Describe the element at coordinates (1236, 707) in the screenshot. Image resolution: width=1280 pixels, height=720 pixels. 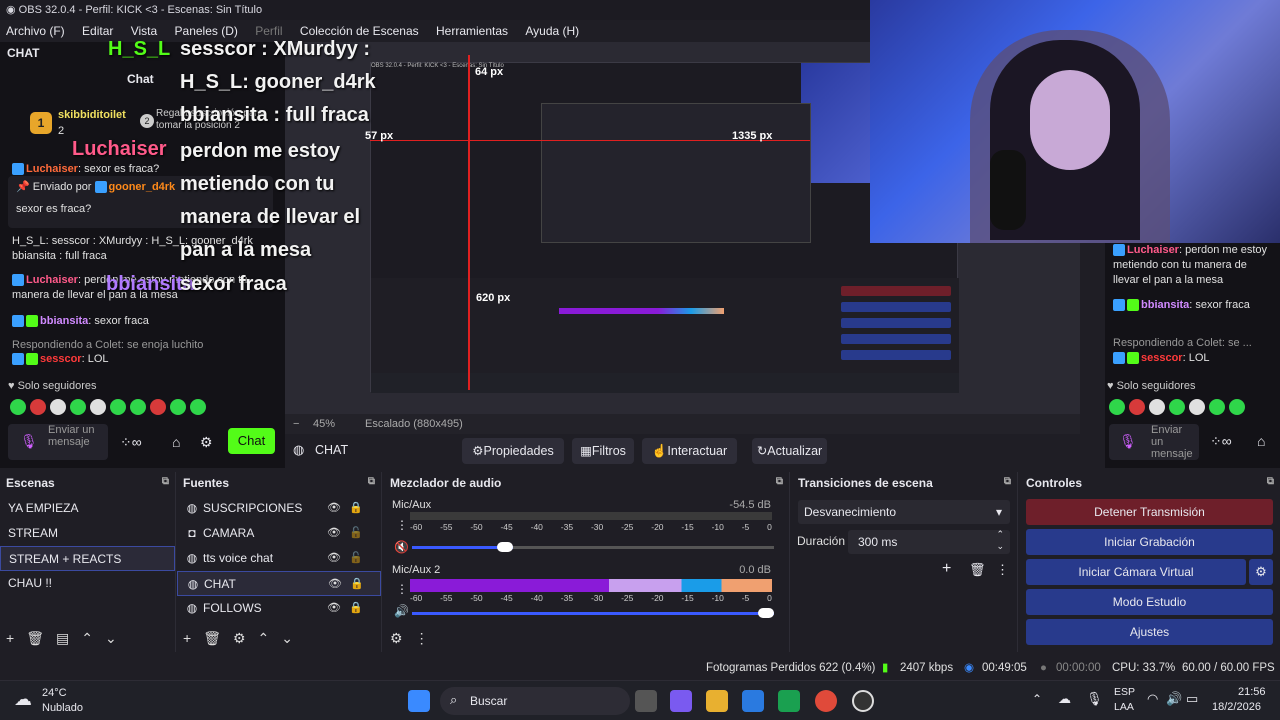
I see `clock-date: 18/2/2026` at that location.